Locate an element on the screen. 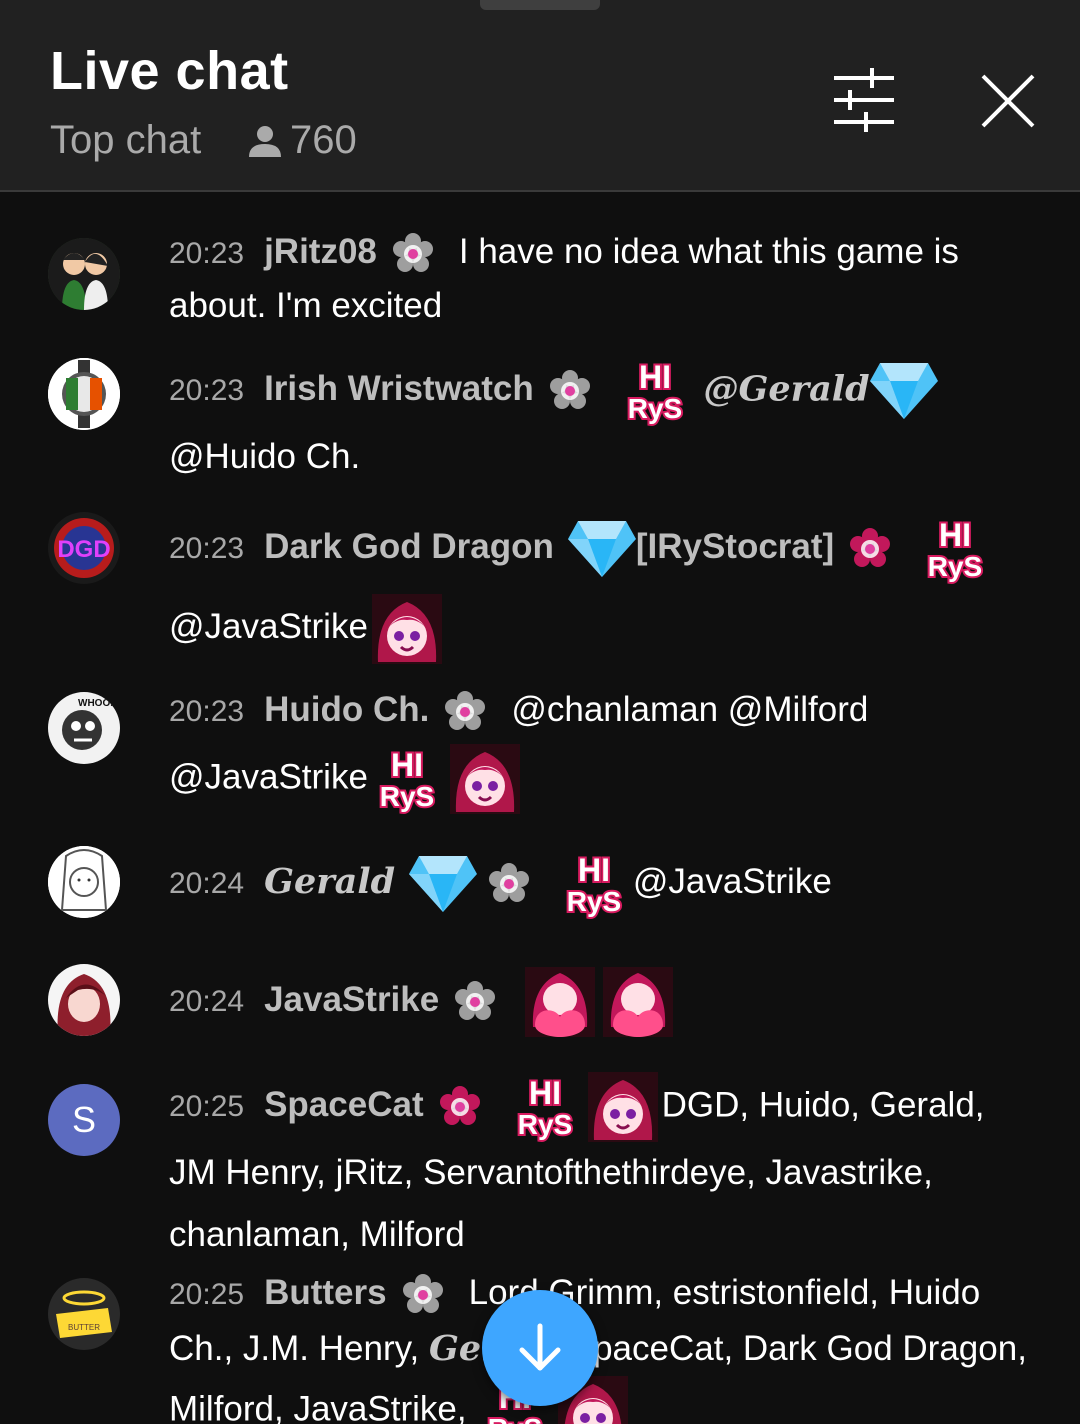 The width and height of the screenshot is (1080, 1424). avatar-image: WHOOP is located at coordinates (84, 728).